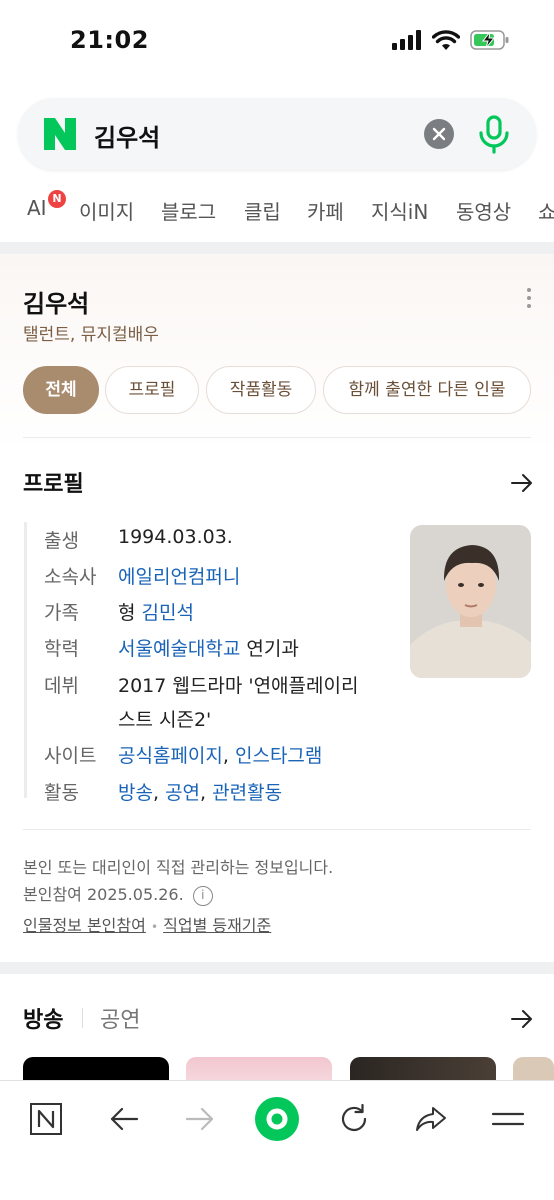 This screenshot has height=1200, width=554. Describe the element at coordinates (61, 390) in the screenshot. I see `chip-all: 전체` at that location.